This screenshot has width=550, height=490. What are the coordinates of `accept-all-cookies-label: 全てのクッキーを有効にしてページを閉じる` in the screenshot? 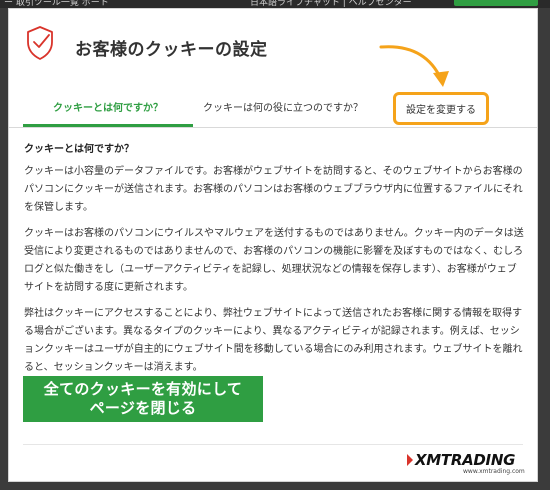 It's located at (143, 398).